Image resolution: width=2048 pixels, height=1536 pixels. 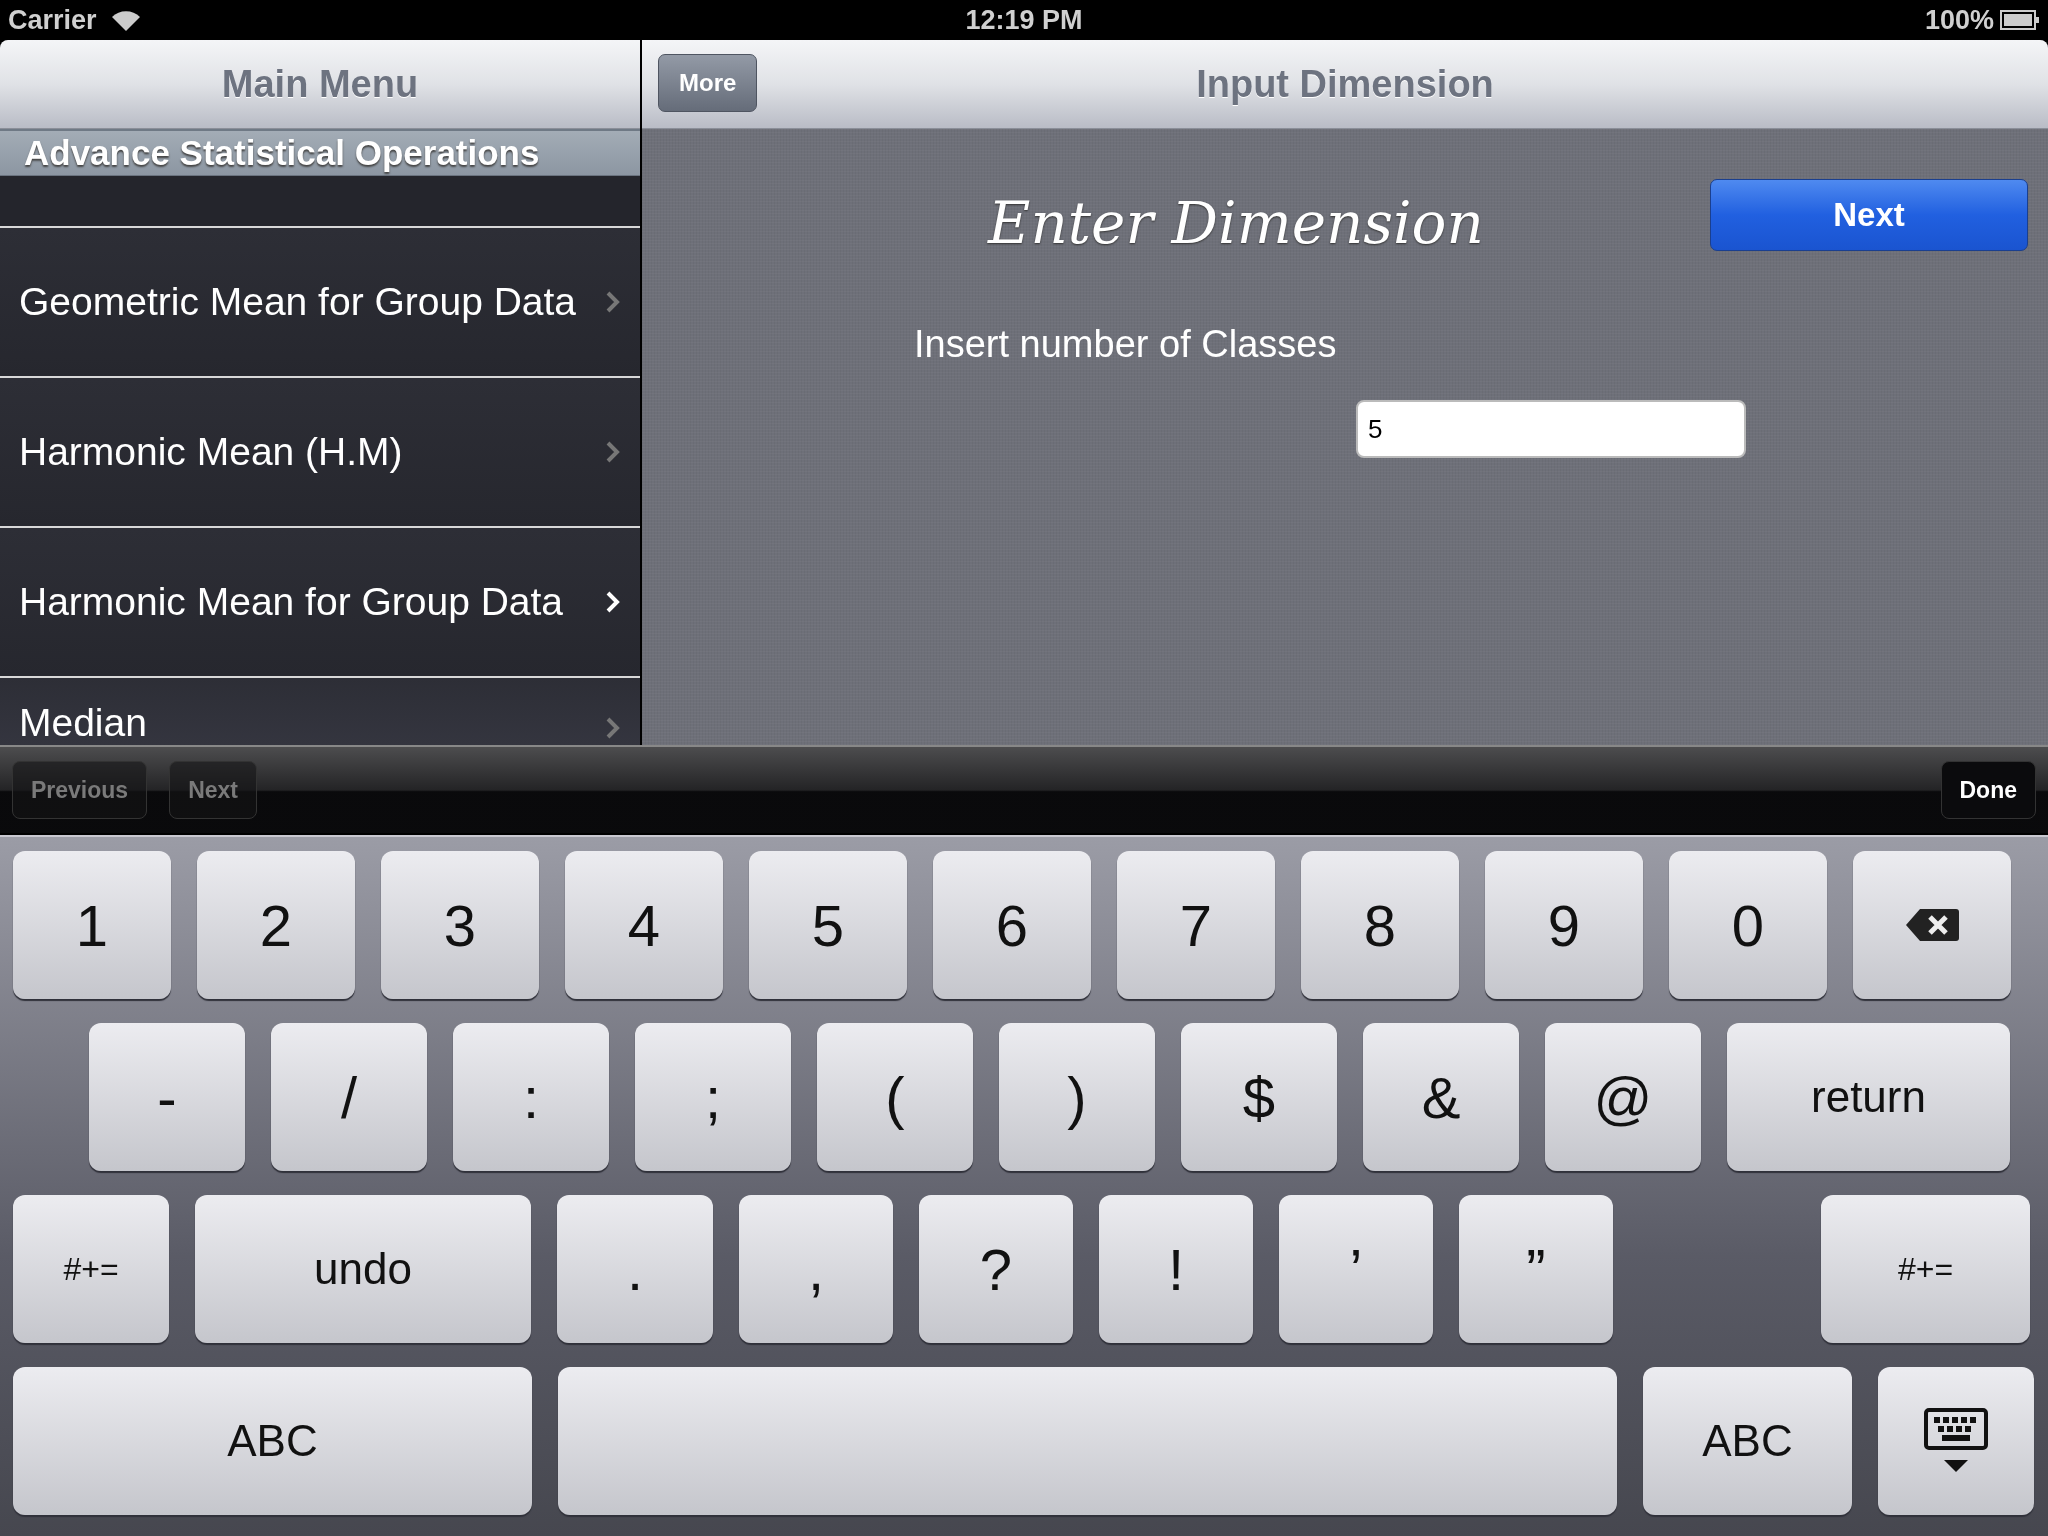 I want to click on keyboard-key: 5, so click(x=828, y=925).